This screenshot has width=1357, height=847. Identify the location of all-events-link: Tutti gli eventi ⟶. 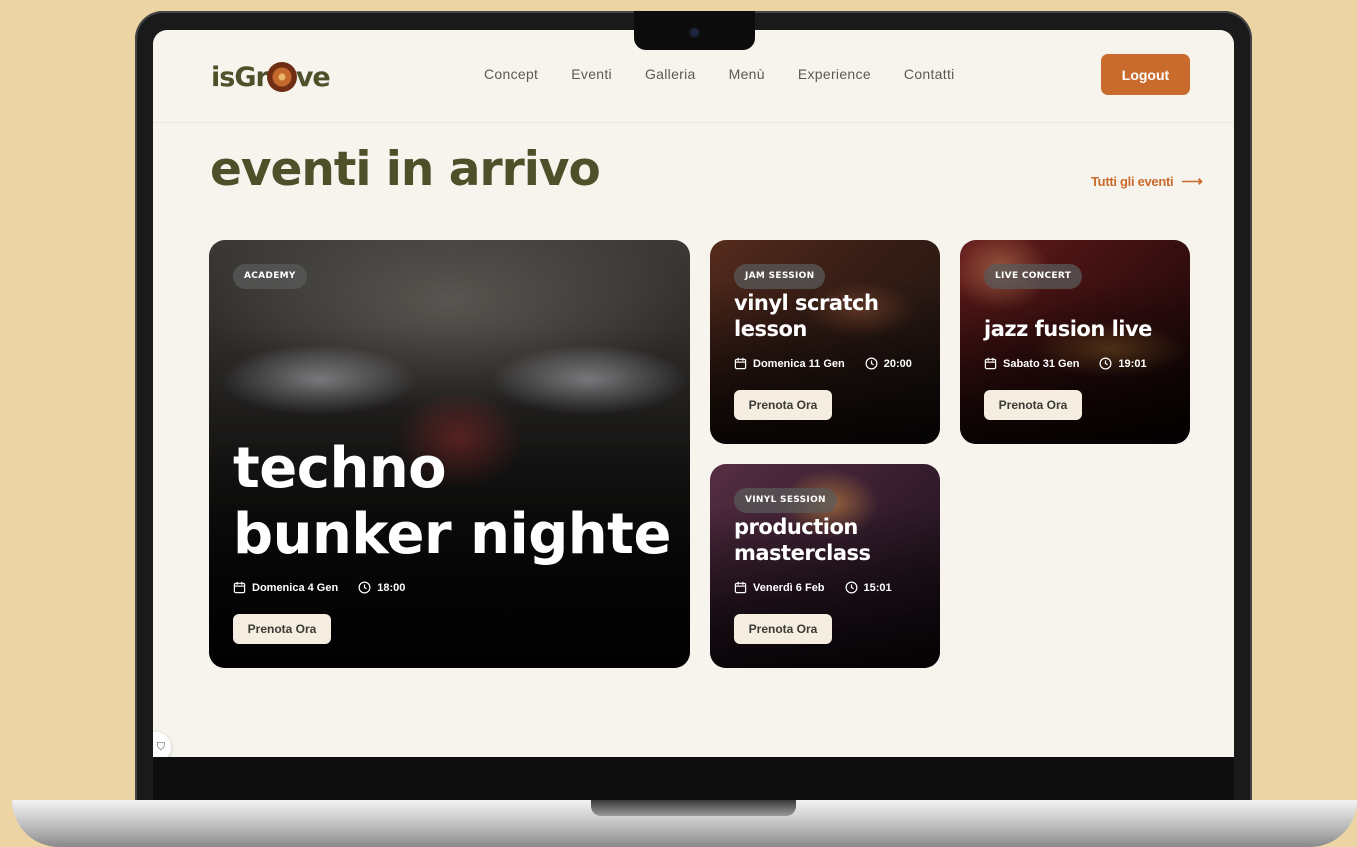
(1147, 181).